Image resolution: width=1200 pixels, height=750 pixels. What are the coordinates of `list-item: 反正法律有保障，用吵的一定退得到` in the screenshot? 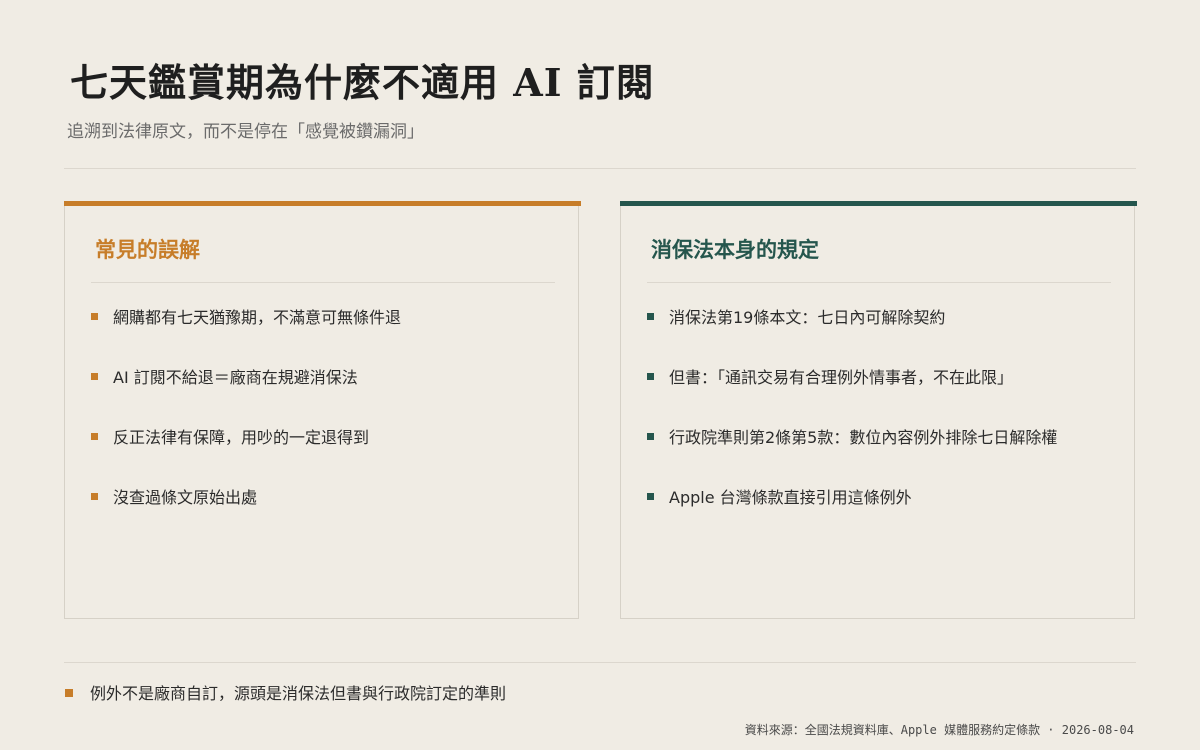 It's located at (241, 437).